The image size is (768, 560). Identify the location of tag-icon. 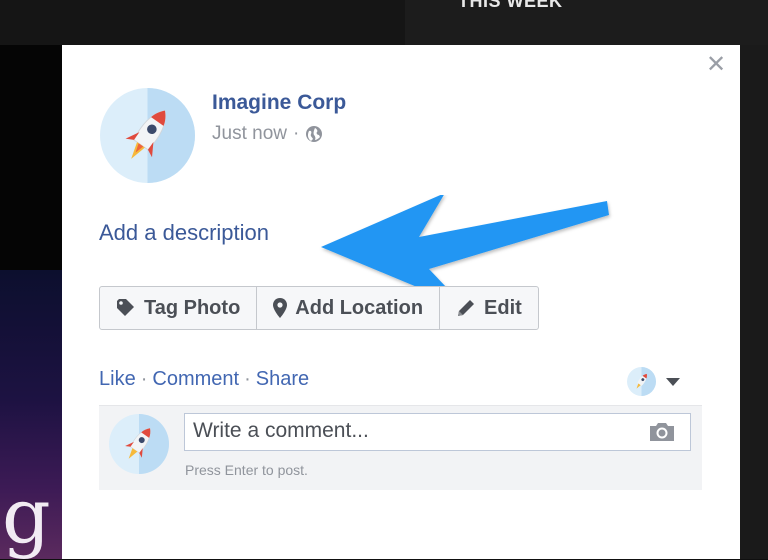
(125, 307).